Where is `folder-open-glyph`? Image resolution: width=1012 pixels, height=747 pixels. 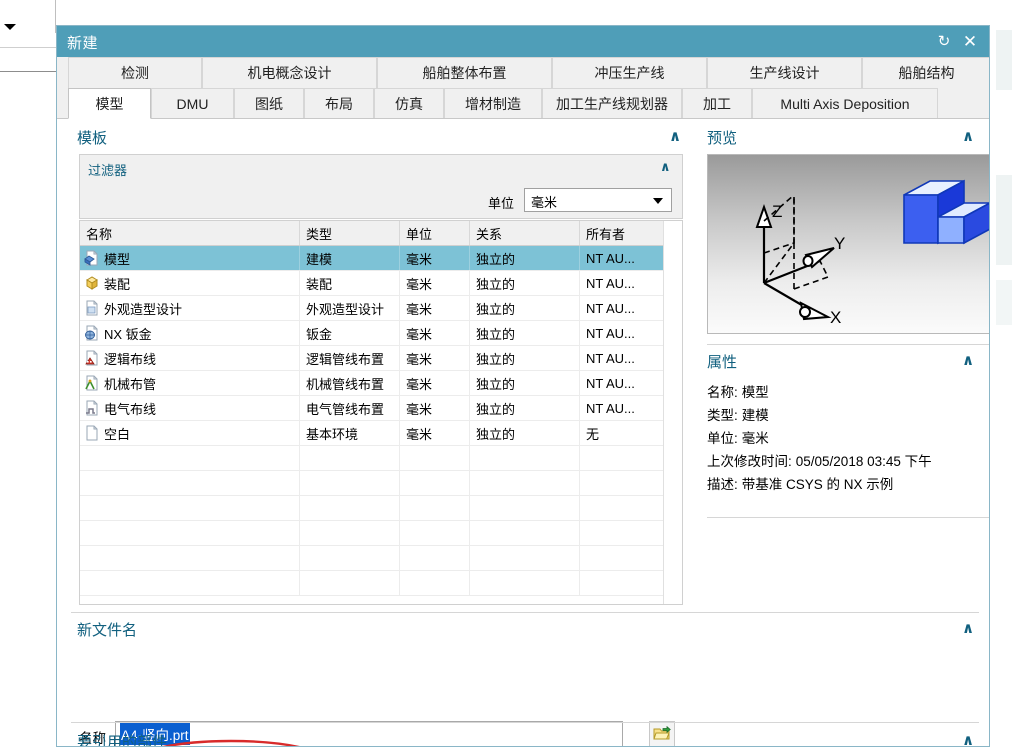
folder-open-glyph is located at coordinates (662, 733).